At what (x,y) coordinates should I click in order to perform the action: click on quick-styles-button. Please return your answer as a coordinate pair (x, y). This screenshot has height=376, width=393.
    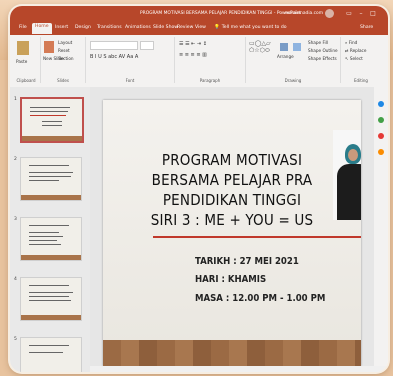
    Looking at the image, I should click on (297, 47).